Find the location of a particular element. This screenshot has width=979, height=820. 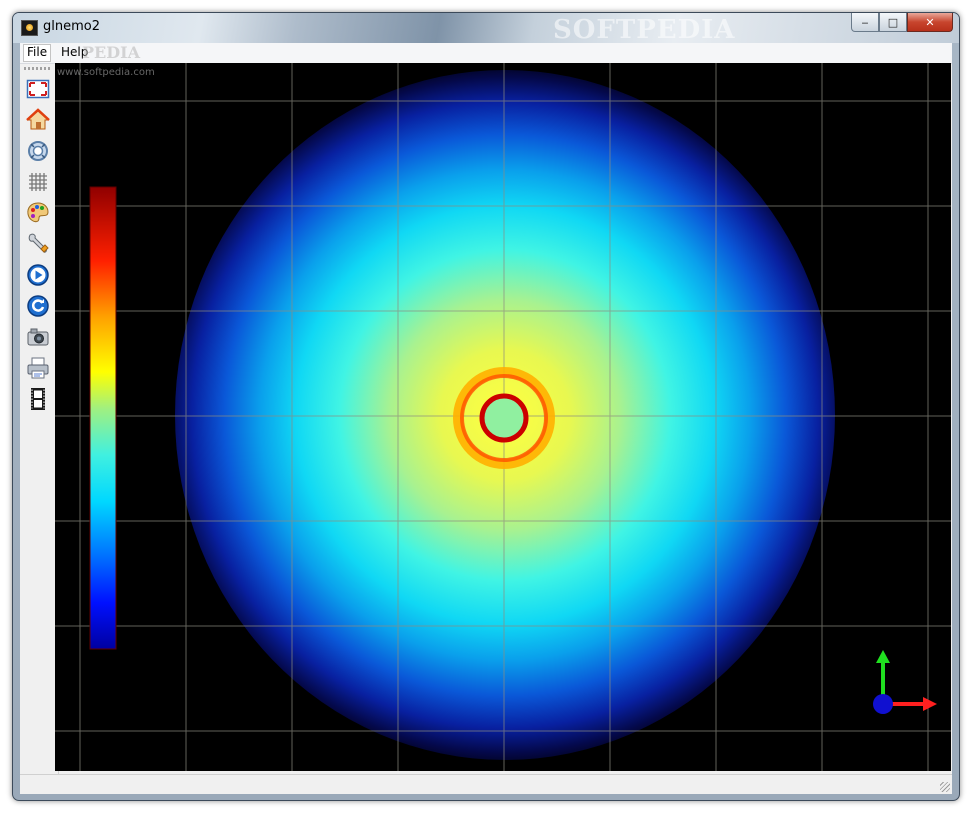

options-button is located at coordinates (38, 244).